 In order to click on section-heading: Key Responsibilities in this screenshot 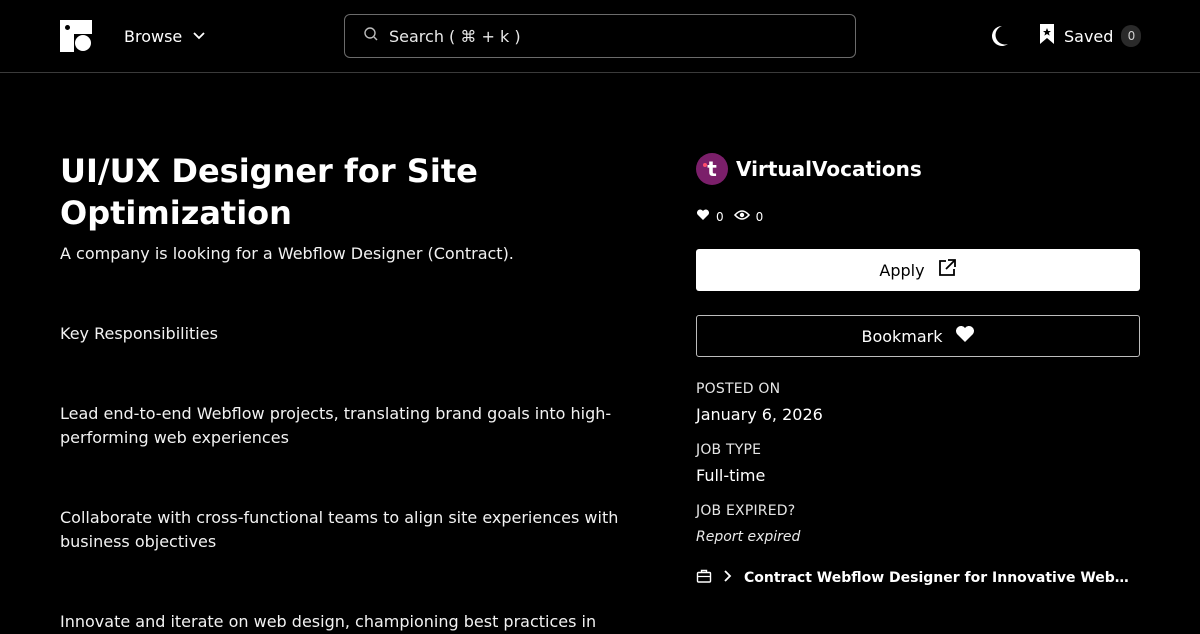, I will do `click(139, 333)`.